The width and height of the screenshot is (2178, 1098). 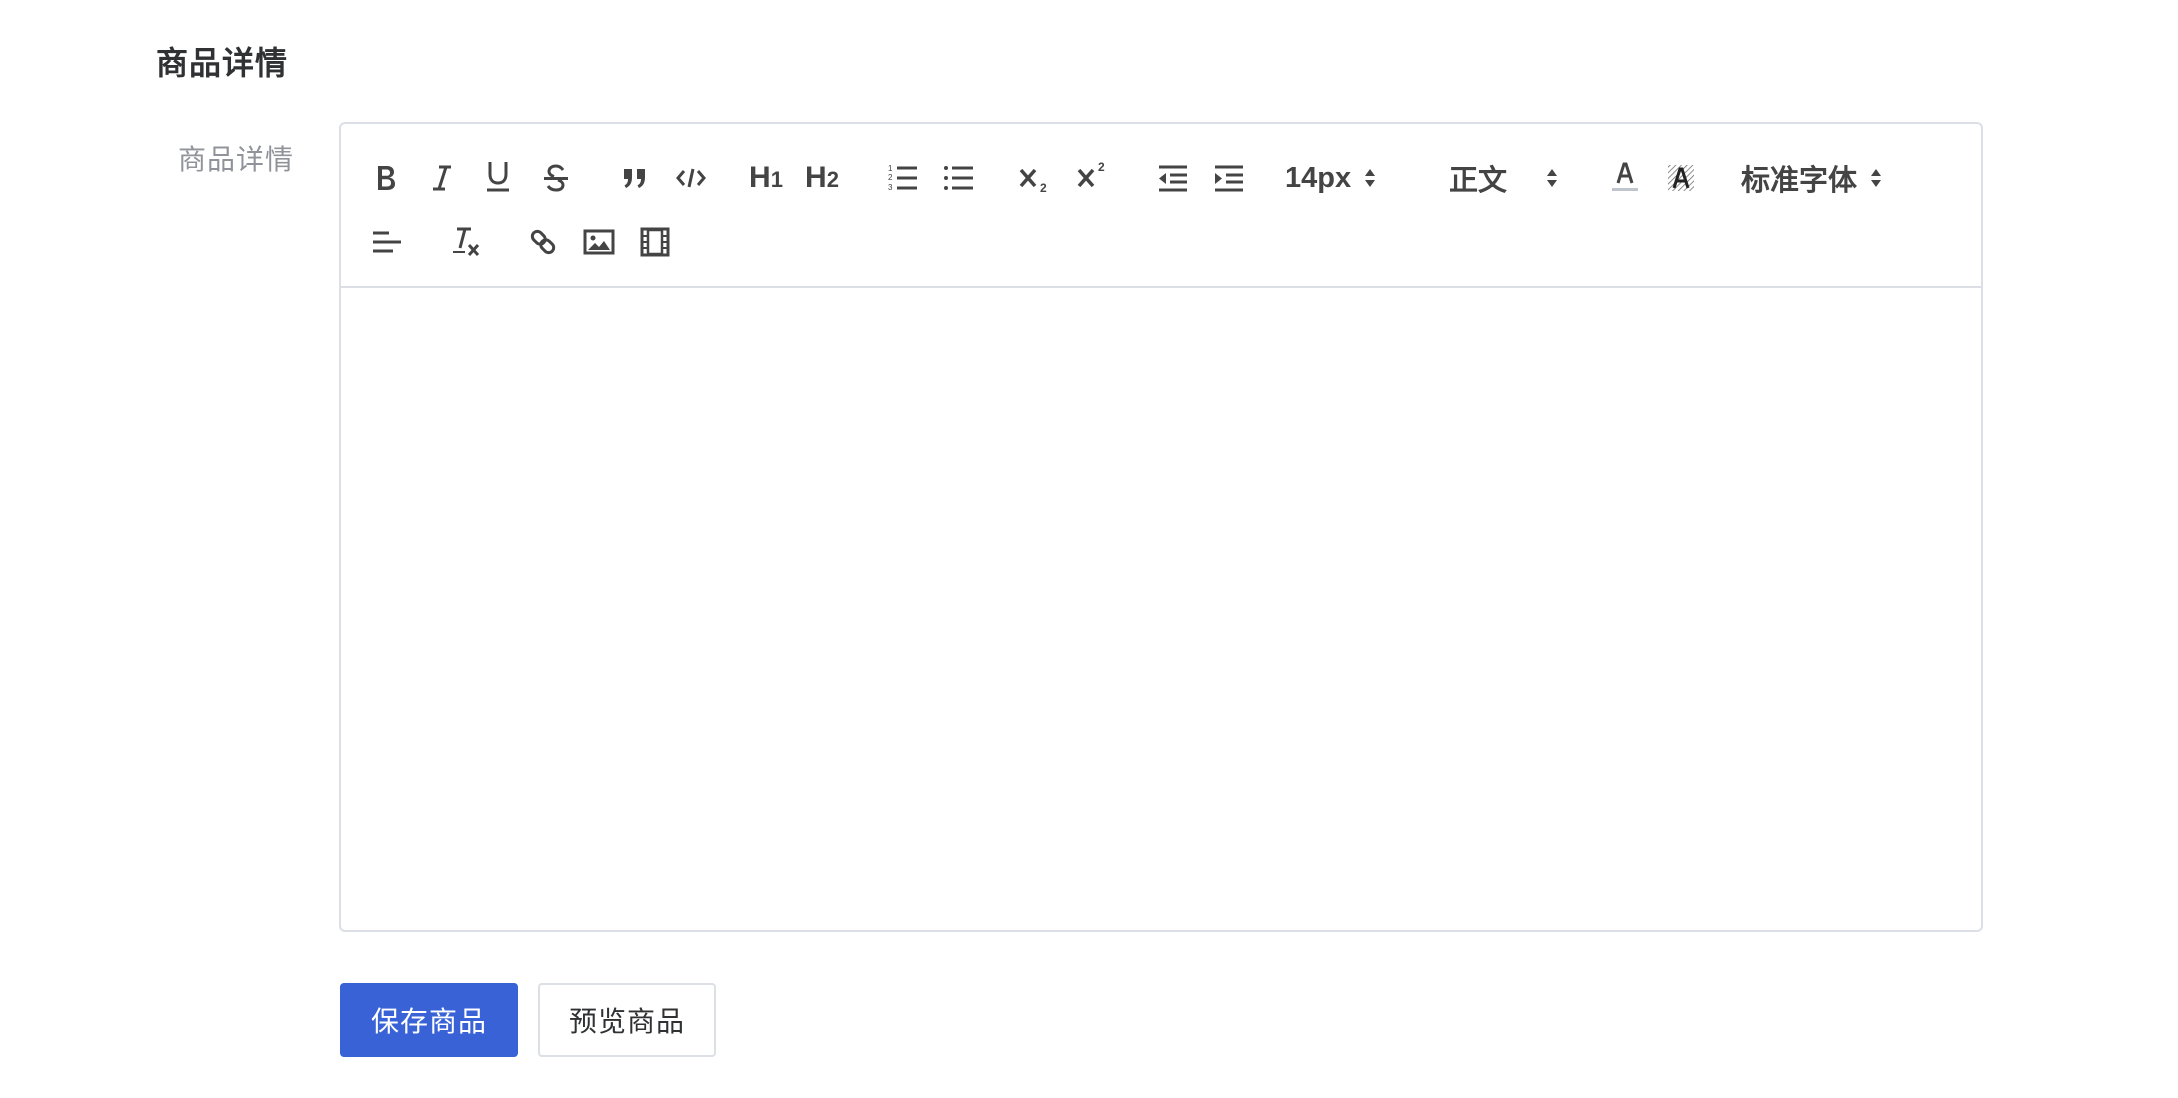 I want to click on align-button, so click(x=387, y=242).